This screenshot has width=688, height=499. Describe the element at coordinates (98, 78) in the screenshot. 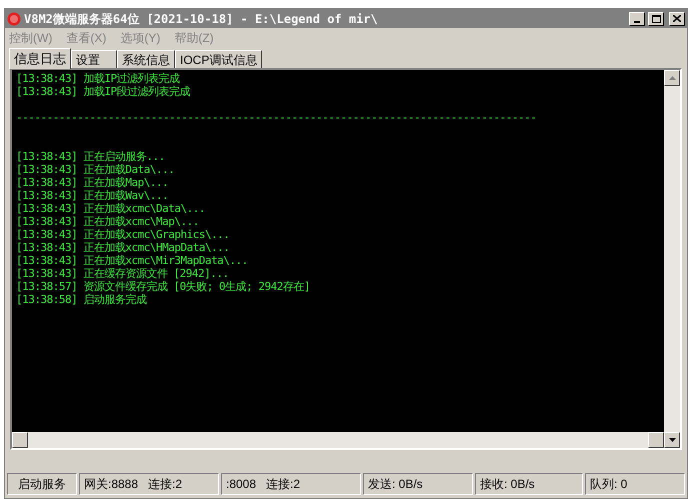

I see `log-line: [13:38:43] 加载IP过滤列表完成` at that location.